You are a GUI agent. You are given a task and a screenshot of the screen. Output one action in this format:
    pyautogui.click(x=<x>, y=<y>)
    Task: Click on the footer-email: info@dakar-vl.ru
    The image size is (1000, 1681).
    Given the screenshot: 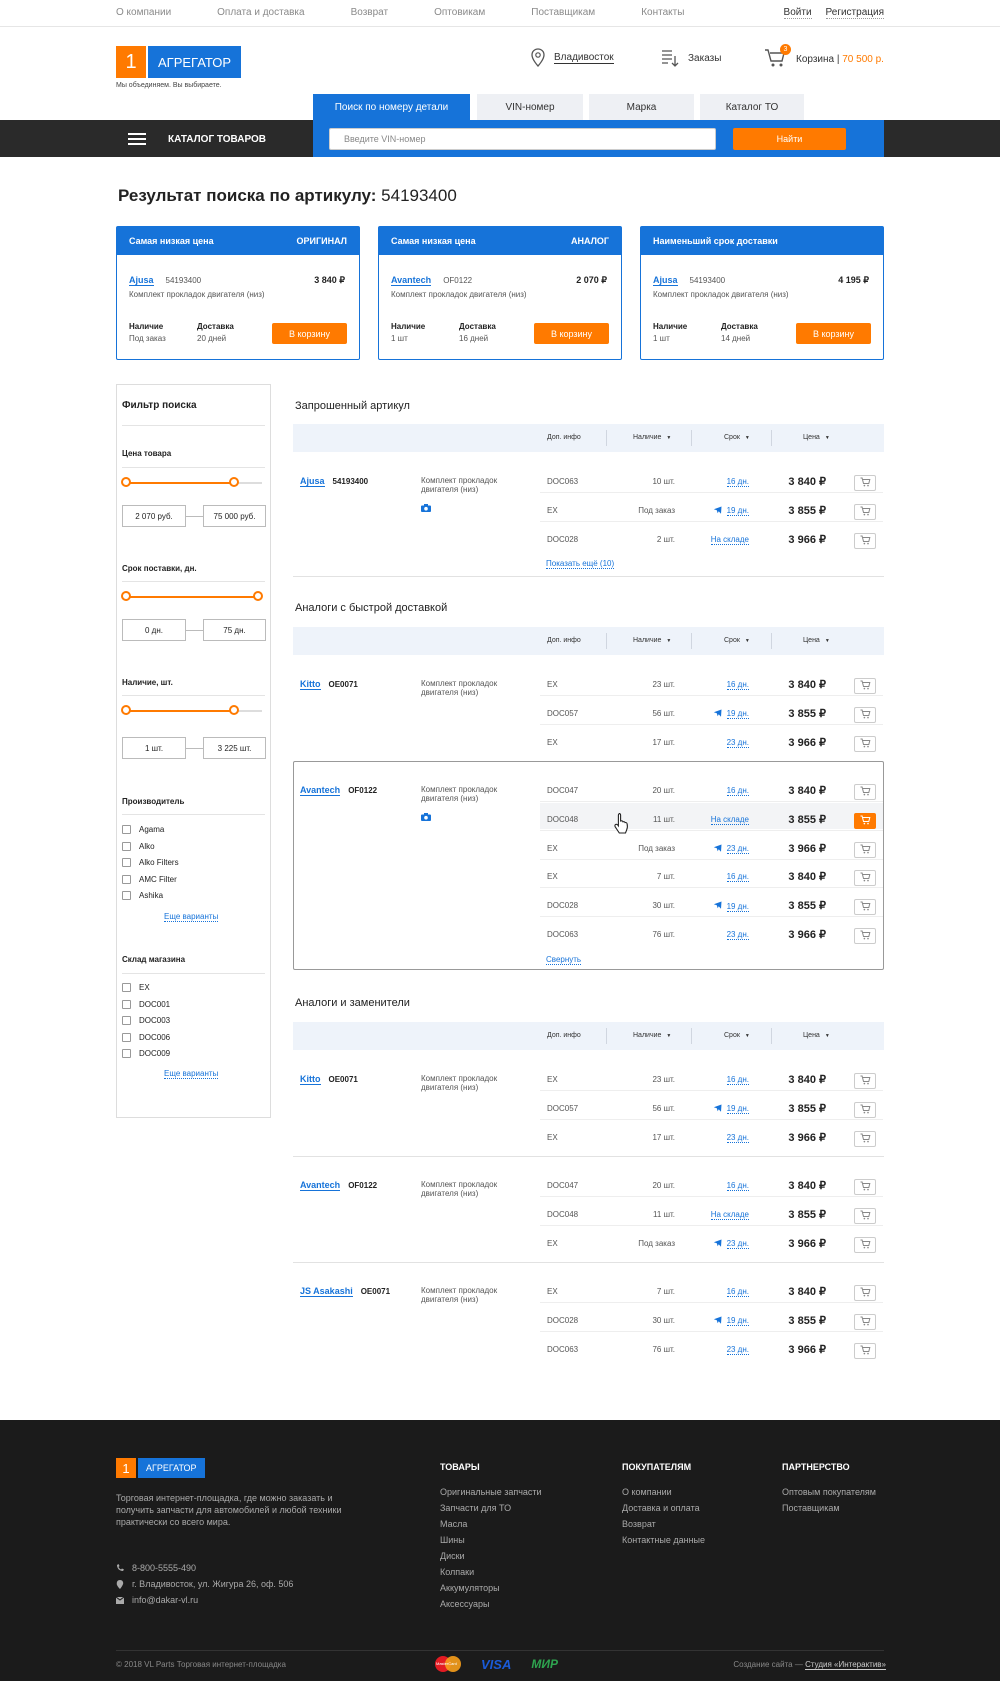 What is the action you would take?
    pyautogui.click(x=165, y=1600)
    